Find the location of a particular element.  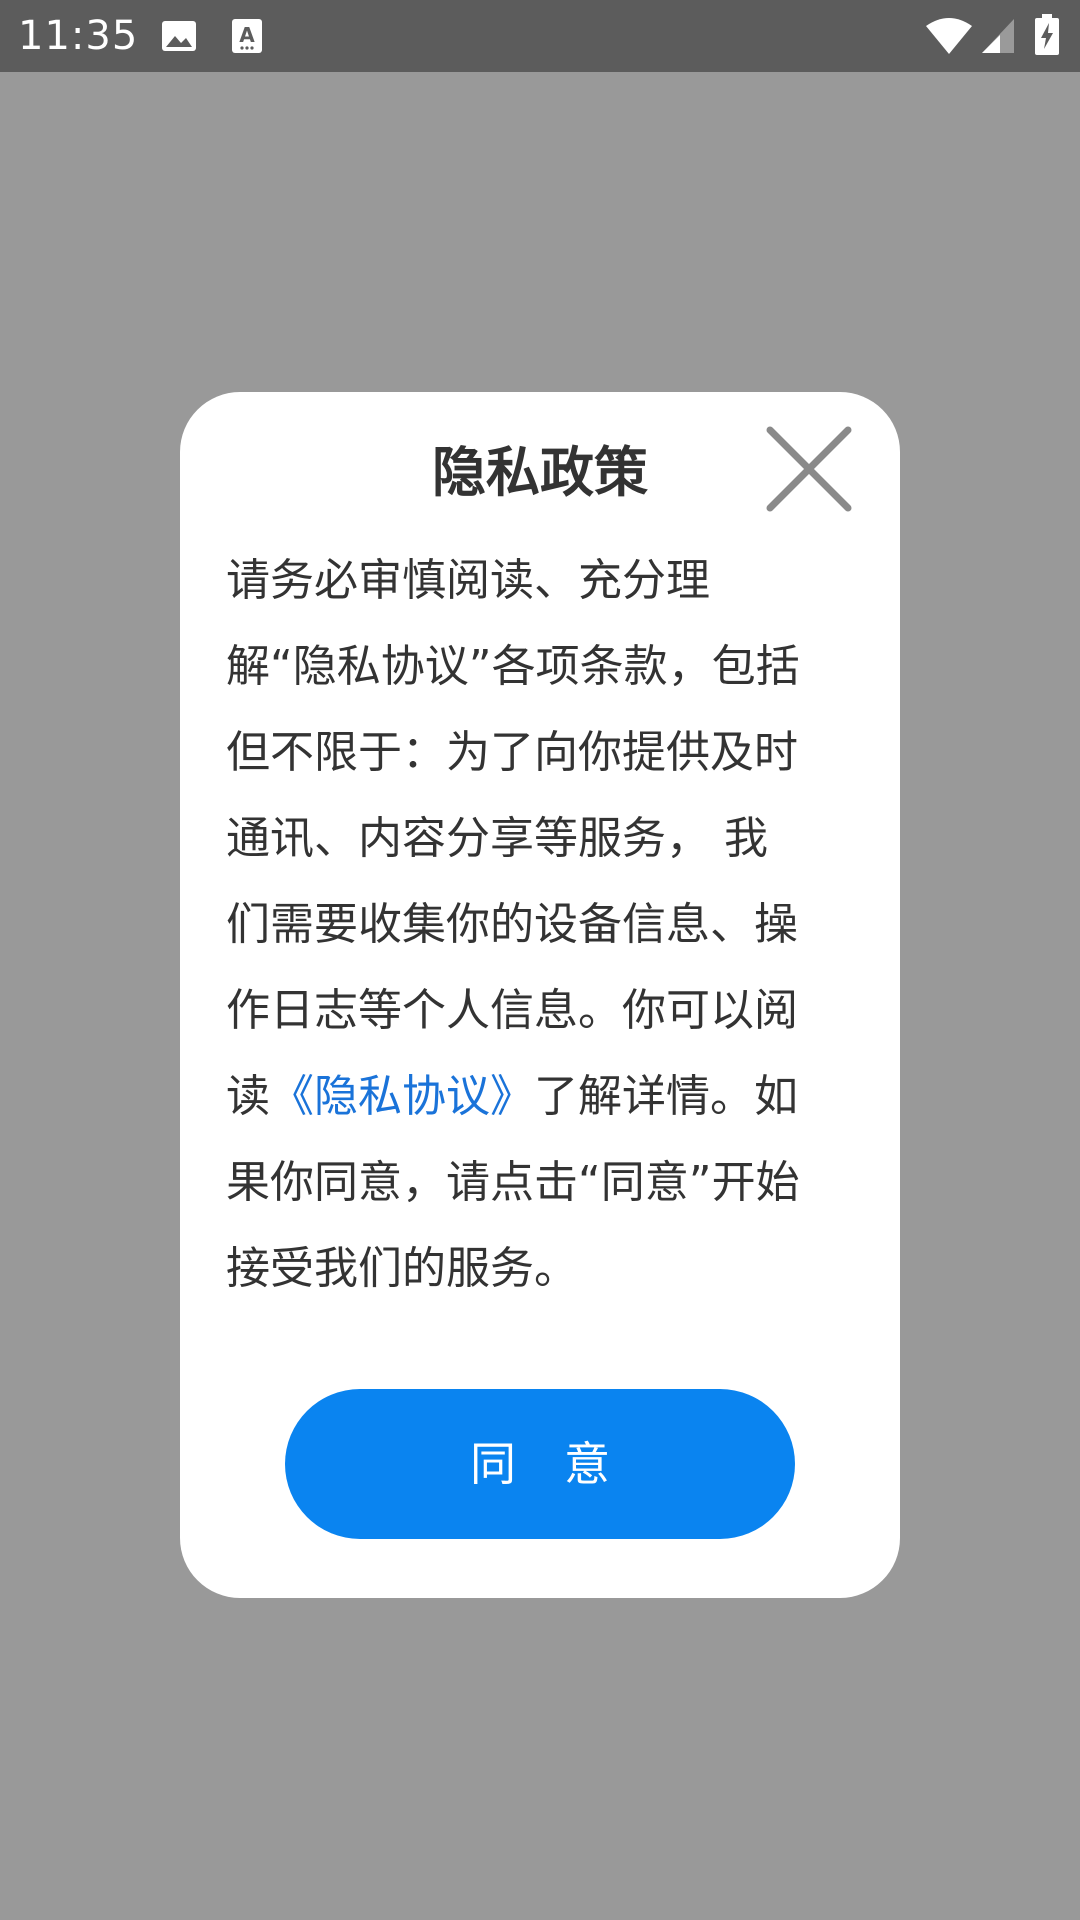

policy-text-segment: 了解详情。如 is located at coordinates (666, 1096).